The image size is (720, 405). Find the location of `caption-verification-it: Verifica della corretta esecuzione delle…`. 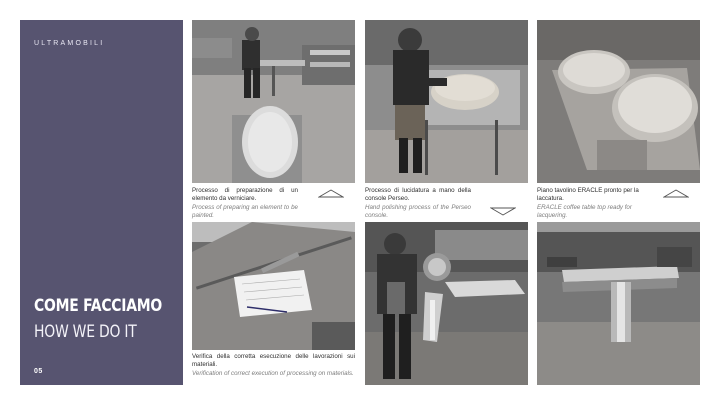

caption-verification-it: Verifica della corretta esecuzione delle… is located at coordinates (273, 360).